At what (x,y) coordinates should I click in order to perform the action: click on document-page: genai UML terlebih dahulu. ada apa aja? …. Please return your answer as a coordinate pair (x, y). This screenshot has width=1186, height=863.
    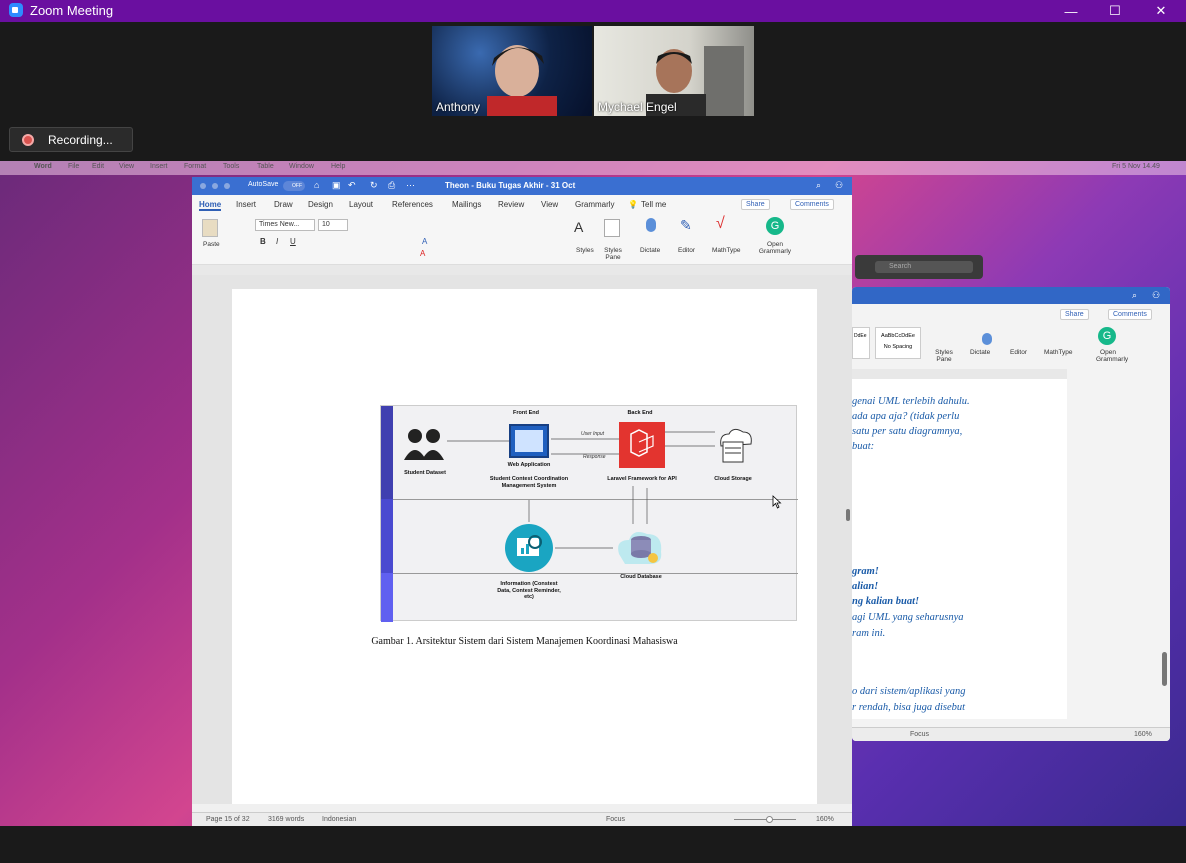
    Looking at the image, I should click on (959, 549).